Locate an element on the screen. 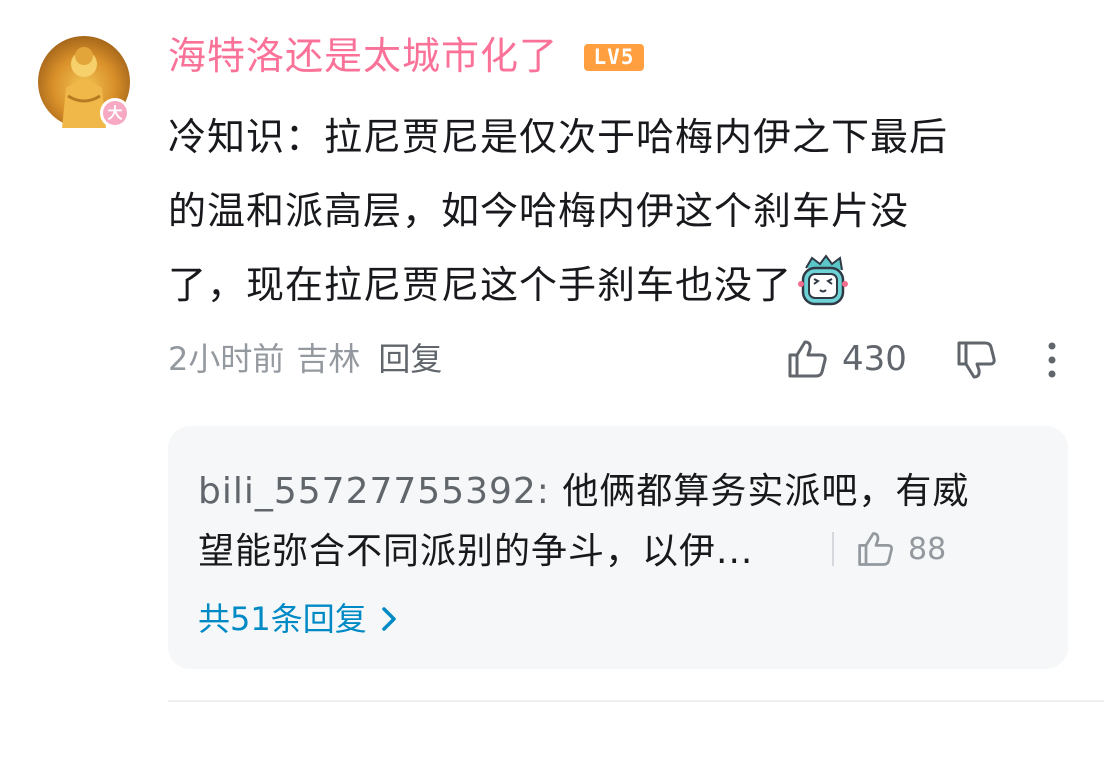 Image resolution: width=1104 pixels, height=759 pixels. comment-meta: 2小时前 吉林 回复 is located at coordinates (305, 359).